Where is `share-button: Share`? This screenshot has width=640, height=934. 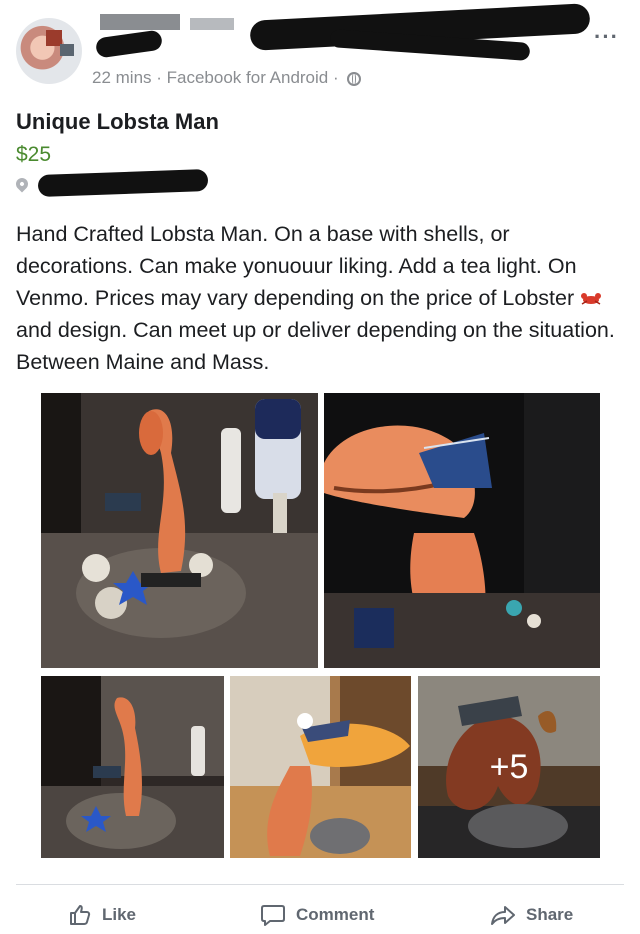 share-button: Share is located at coordinates (531, 915).